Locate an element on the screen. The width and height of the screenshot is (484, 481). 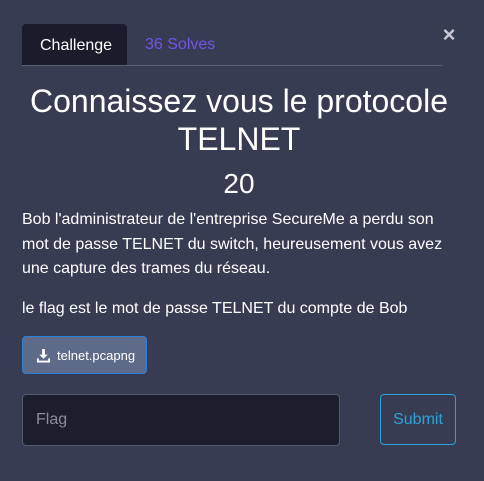
challenge-tabs: Challenge 36 Solves is located at coordinates (232, 45).